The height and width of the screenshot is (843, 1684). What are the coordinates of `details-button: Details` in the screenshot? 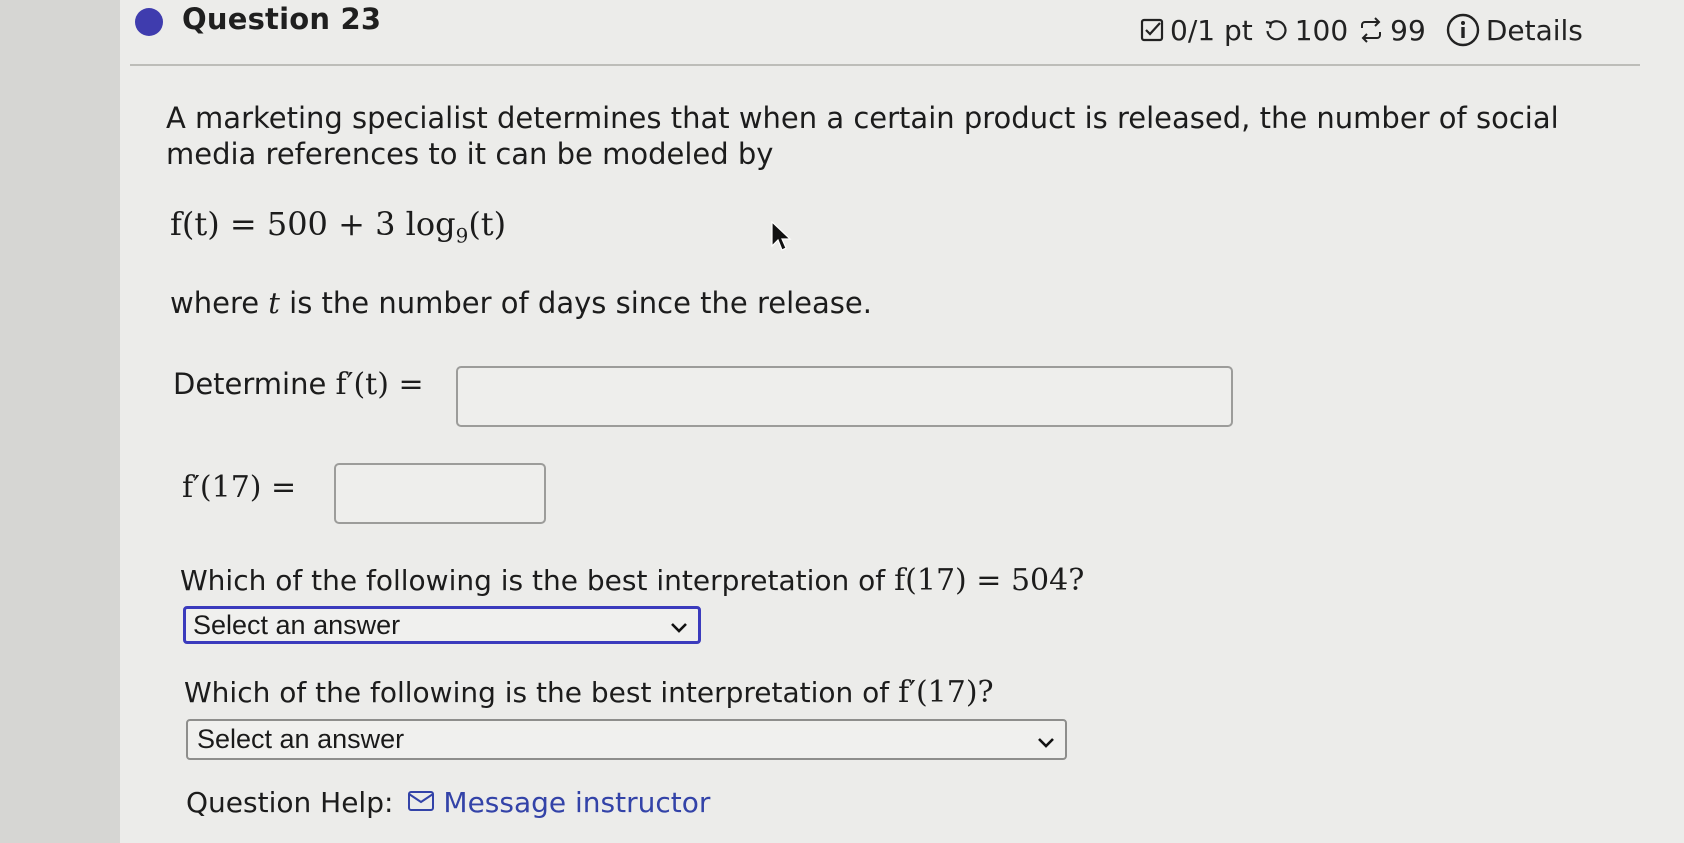 It's located at (1514, 30).